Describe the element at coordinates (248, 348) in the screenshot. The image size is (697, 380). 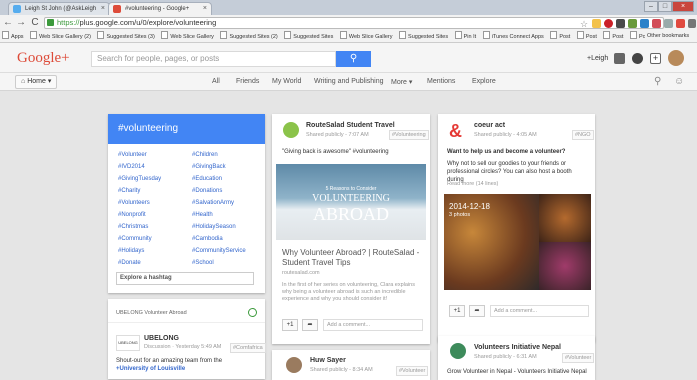
I see `post-hashtag-badge: #Comfafrica` at that location.